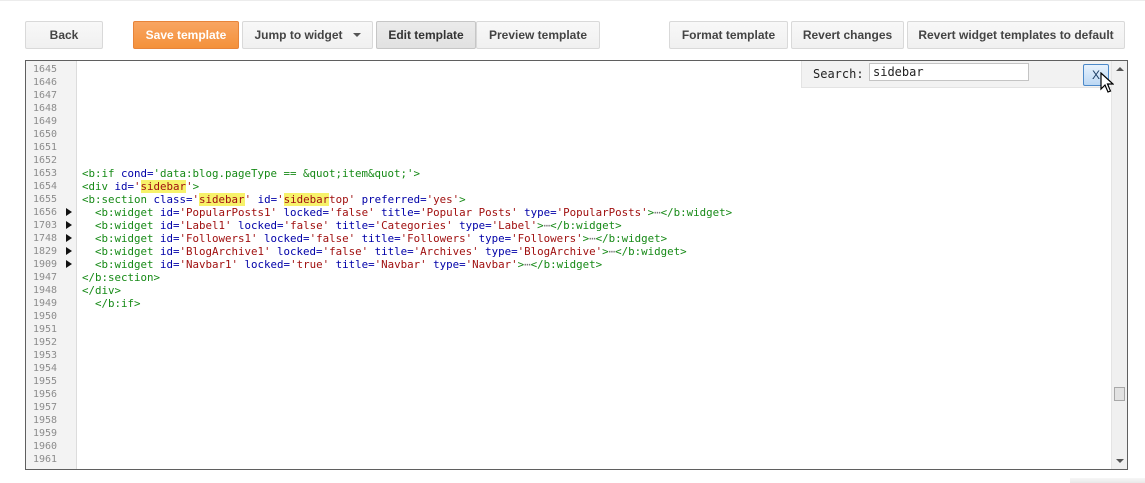 This screenshot has width=1145, height=483. I want to click on edit-template-tab: Edit template, so click(426, 35).